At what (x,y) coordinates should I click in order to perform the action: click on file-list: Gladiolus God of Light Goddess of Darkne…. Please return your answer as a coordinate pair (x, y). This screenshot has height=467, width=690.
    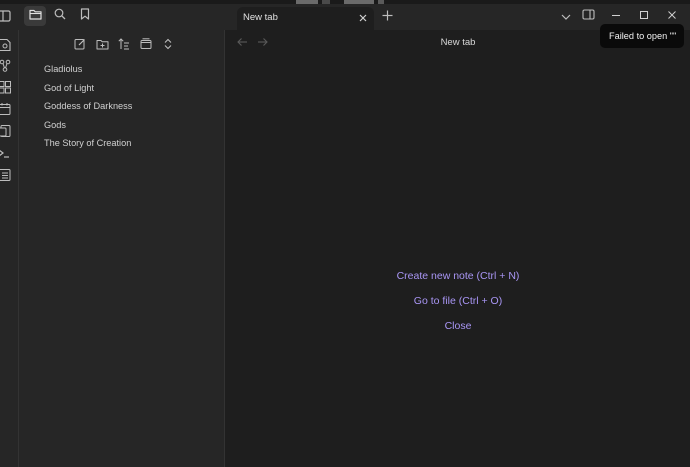
    Looking at the image, I should click on (125, 106).